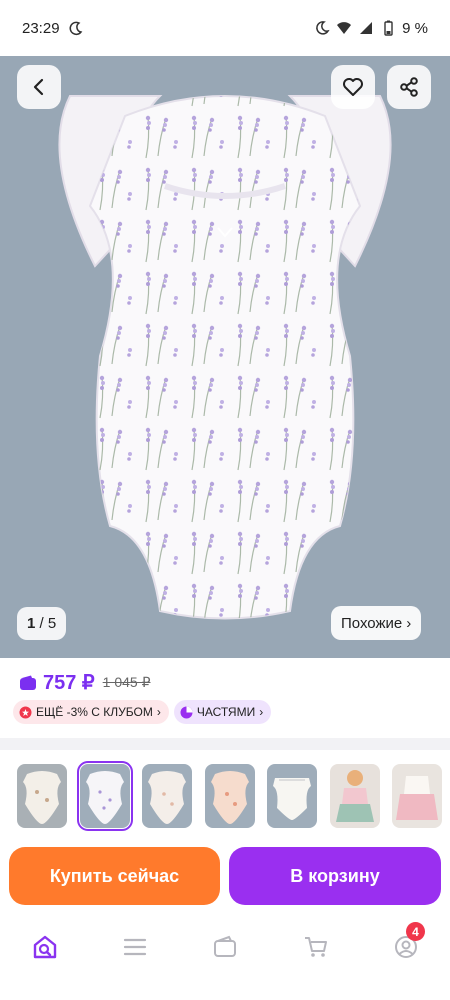  What do you see at coordinates (366, 28) in the screenshot?
I see `signal-icon` at bounding box center [366, 28].